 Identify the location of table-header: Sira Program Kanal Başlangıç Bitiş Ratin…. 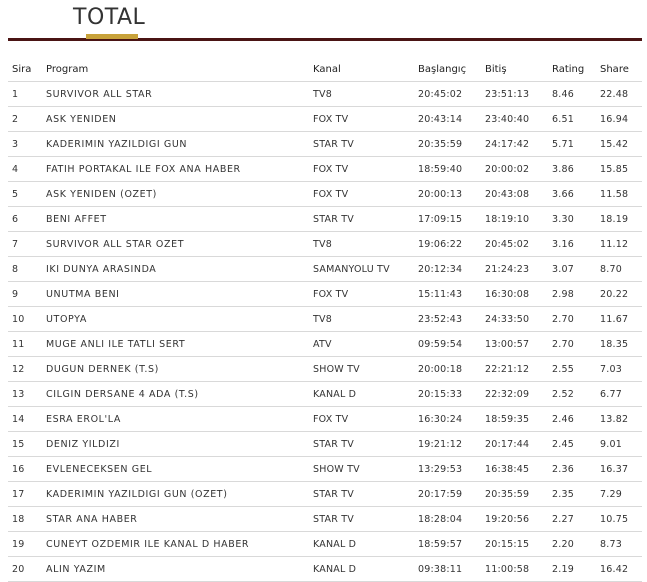
(325, 69).